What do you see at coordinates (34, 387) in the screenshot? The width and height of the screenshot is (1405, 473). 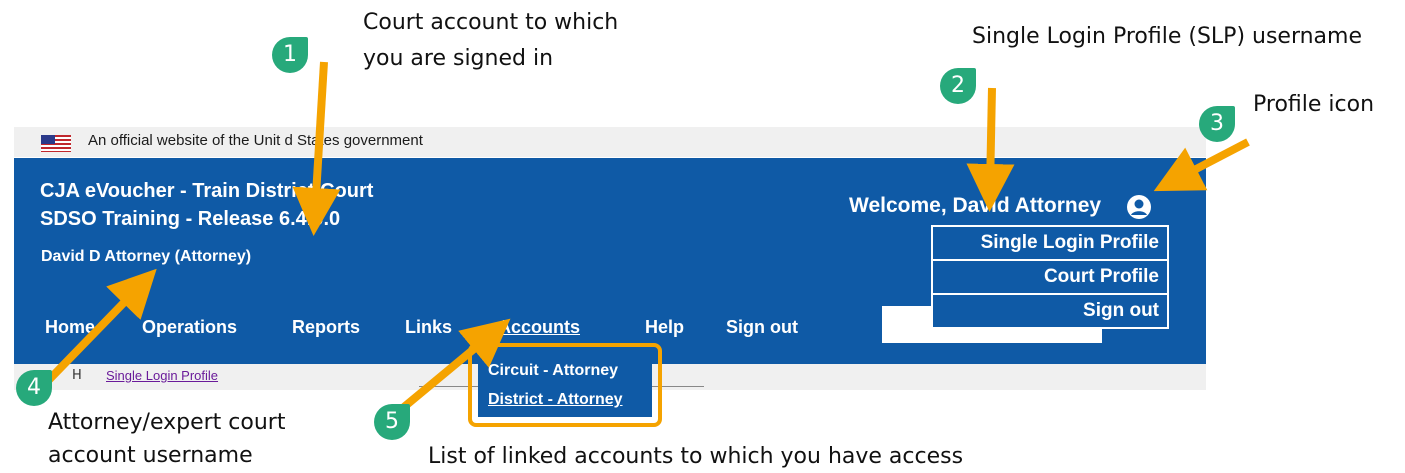 I see `badge-4-number: 4` at bounding box center [34, 387].